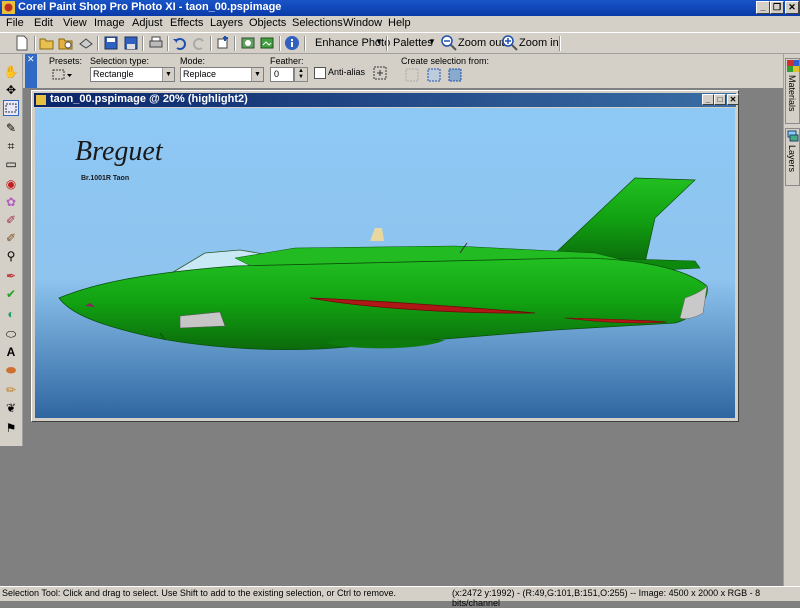  I want to click on zoom-out-icon, so click(449, 43).